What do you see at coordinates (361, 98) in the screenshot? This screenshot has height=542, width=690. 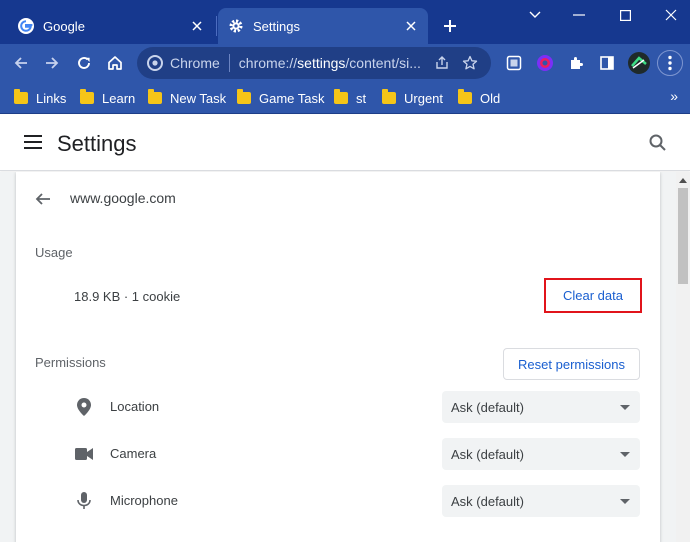 I see `bookmark-label: st` at bounding box center [361, 98].